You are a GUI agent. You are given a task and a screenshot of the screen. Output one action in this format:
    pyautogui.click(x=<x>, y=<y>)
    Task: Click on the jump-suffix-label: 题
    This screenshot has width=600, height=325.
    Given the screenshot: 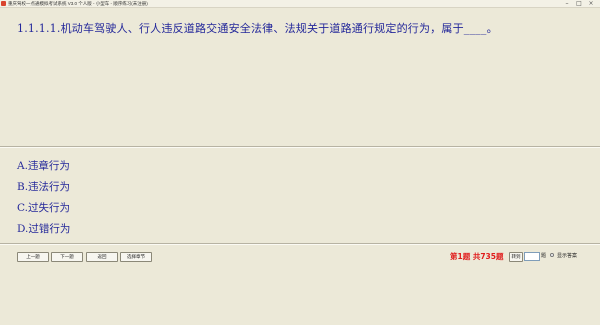 What is the action you would take?
    pyautogui.click(x=544, y=256)
    